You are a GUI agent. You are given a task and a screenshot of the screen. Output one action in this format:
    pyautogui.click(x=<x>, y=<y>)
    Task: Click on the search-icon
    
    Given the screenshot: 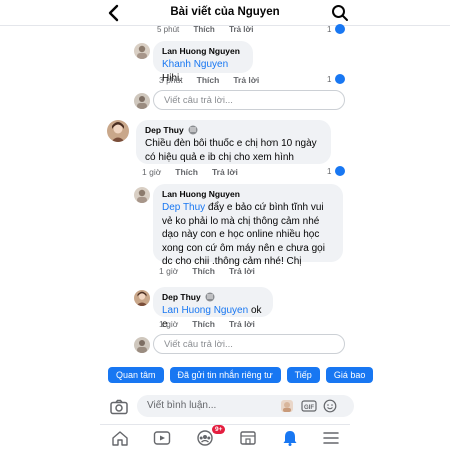 What is the action you would take?
    pyautogui.click(x=340, y=13)
    